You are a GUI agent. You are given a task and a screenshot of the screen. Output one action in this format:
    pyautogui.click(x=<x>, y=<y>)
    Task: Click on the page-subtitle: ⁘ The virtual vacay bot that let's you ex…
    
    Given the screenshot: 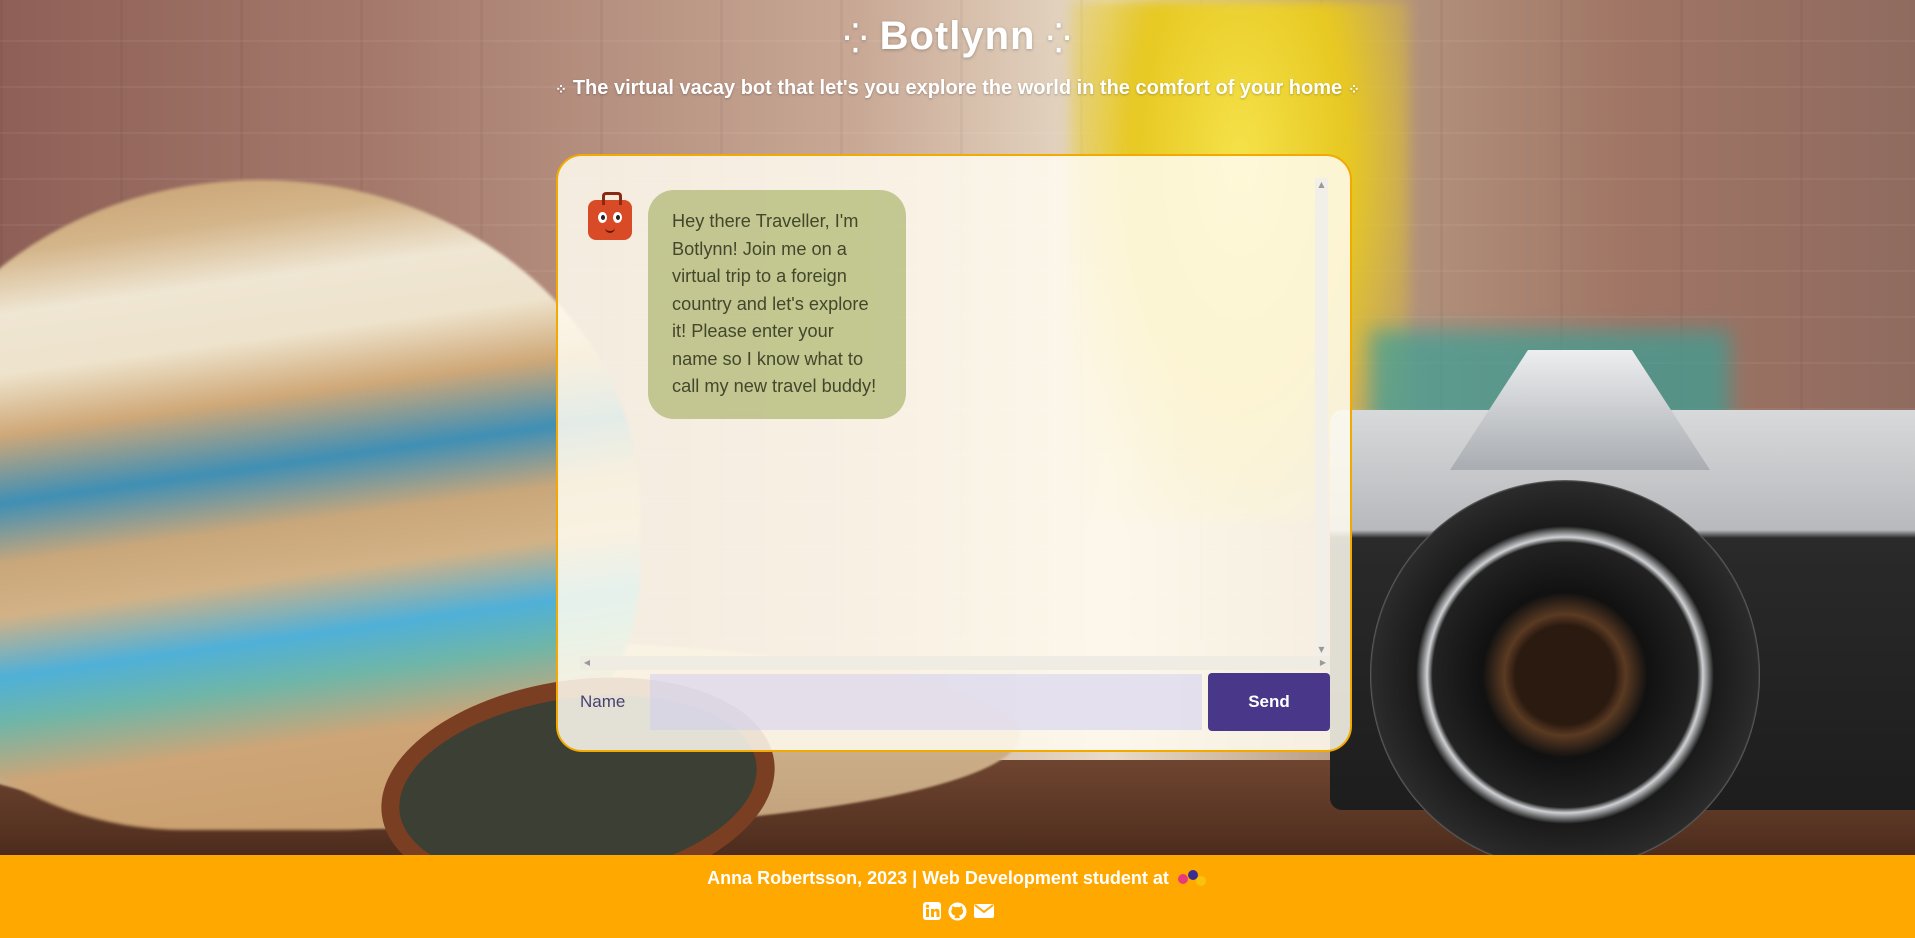 What is the action you would take?
    pyautogui.click(x=957, y=88)
    